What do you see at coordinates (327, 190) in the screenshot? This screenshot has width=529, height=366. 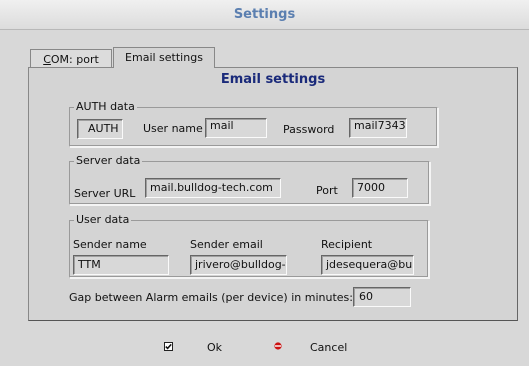 I see `port-label: Port` at bounding box center [327, 190].